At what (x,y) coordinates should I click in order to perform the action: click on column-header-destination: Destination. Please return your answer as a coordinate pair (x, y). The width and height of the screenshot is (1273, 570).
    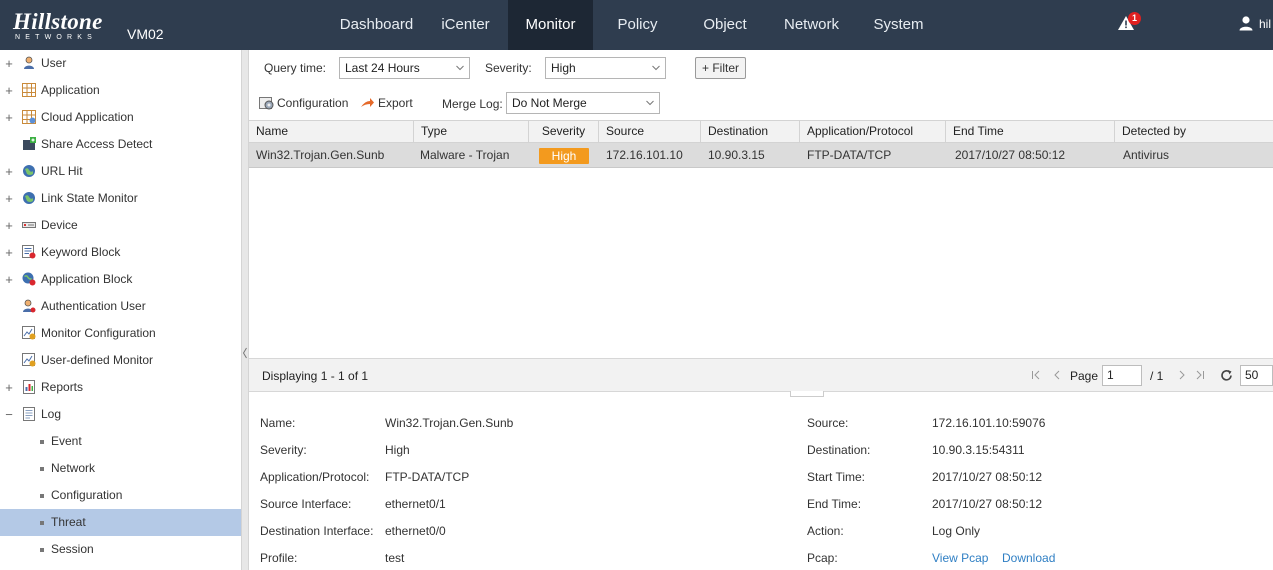
    Looking at the image, I should click on (750, 132).